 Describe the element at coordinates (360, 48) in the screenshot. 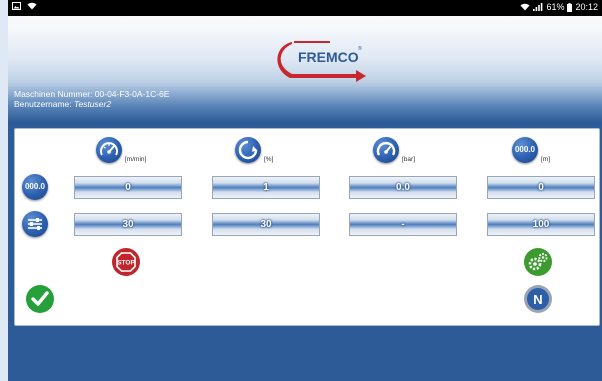

I see `registered-mark: ®` at that location.